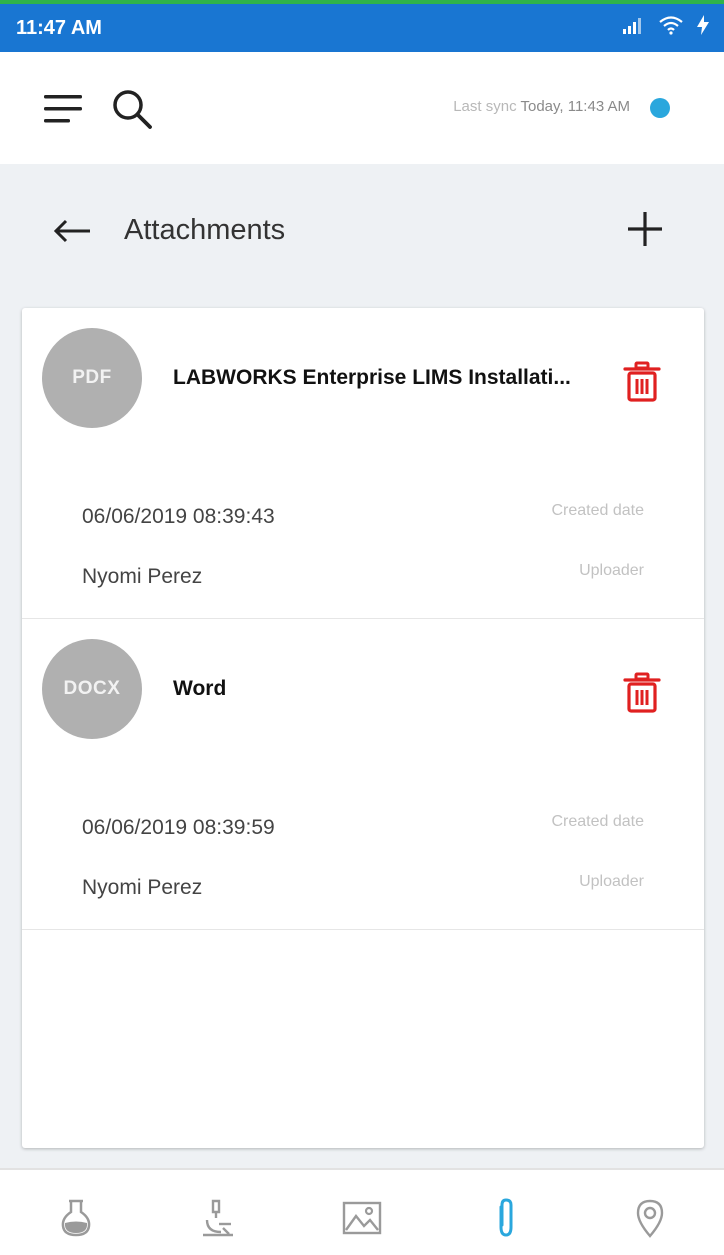 This screenshot has width=724, height=1255. What do you see at coordinates (485, 106) in the screenshot?
I see `last-sync-label: Last sync` at bounding box center [485, 106].